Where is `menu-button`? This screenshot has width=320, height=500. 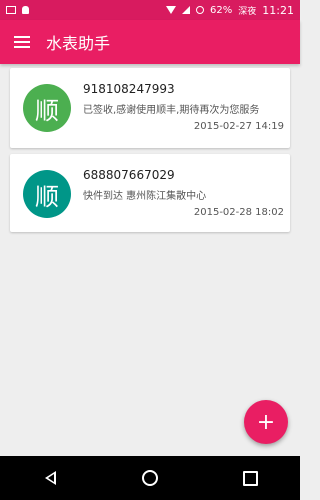 menu-button is located at coordinates (22, 42).